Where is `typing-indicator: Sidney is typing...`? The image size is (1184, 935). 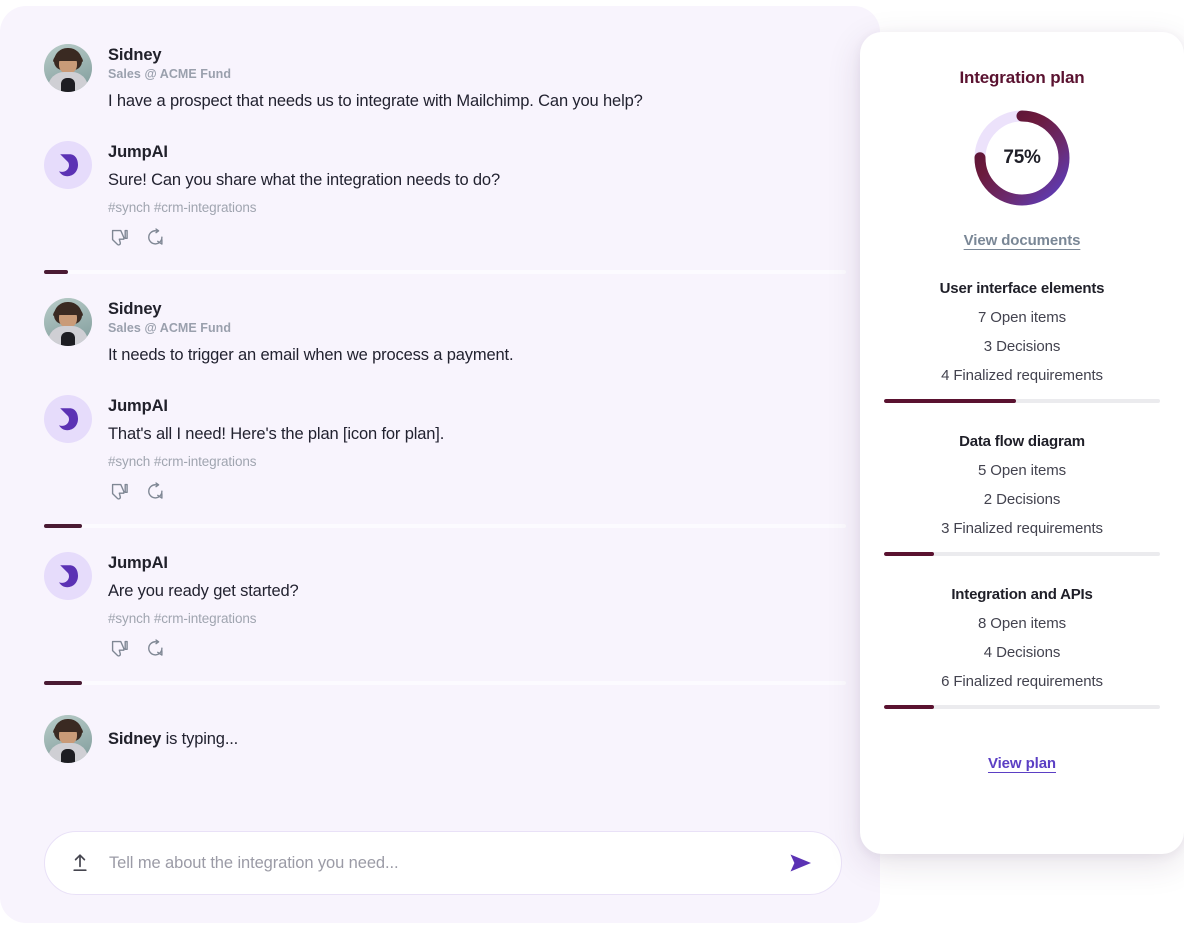
typing-indicator: Sidney is typing... is located at coordinates (440, 739).